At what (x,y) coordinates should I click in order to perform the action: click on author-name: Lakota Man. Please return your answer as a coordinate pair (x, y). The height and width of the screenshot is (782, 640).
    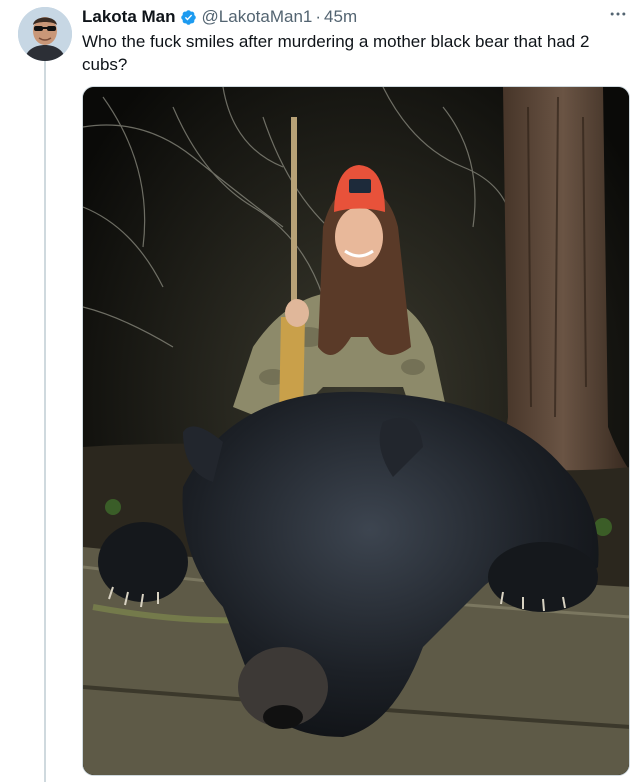
    Looking at the image, I should click on (129, 17).